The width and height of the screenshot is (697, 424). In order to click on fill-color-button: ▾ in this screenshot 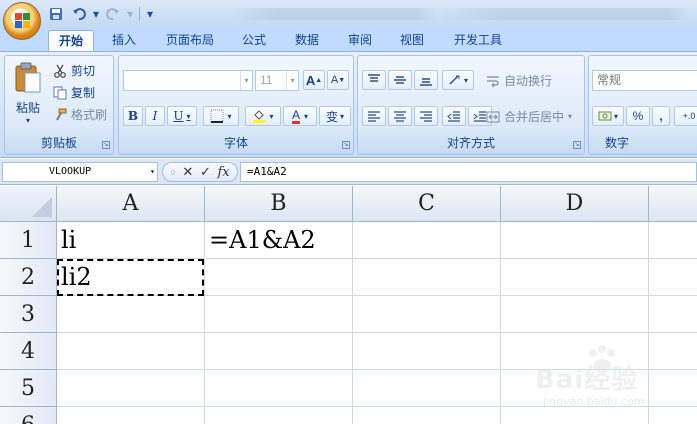, I will do `click(263, 116)`.